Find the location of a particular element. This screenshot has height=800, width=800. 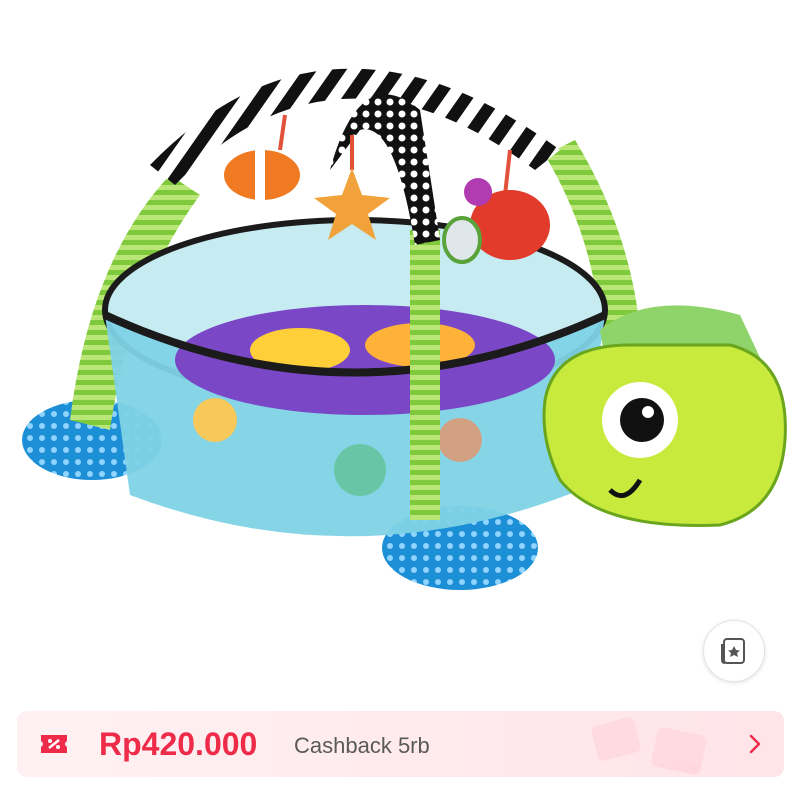

promo-price: Rp420.000 is located at coordinates (178, 744).